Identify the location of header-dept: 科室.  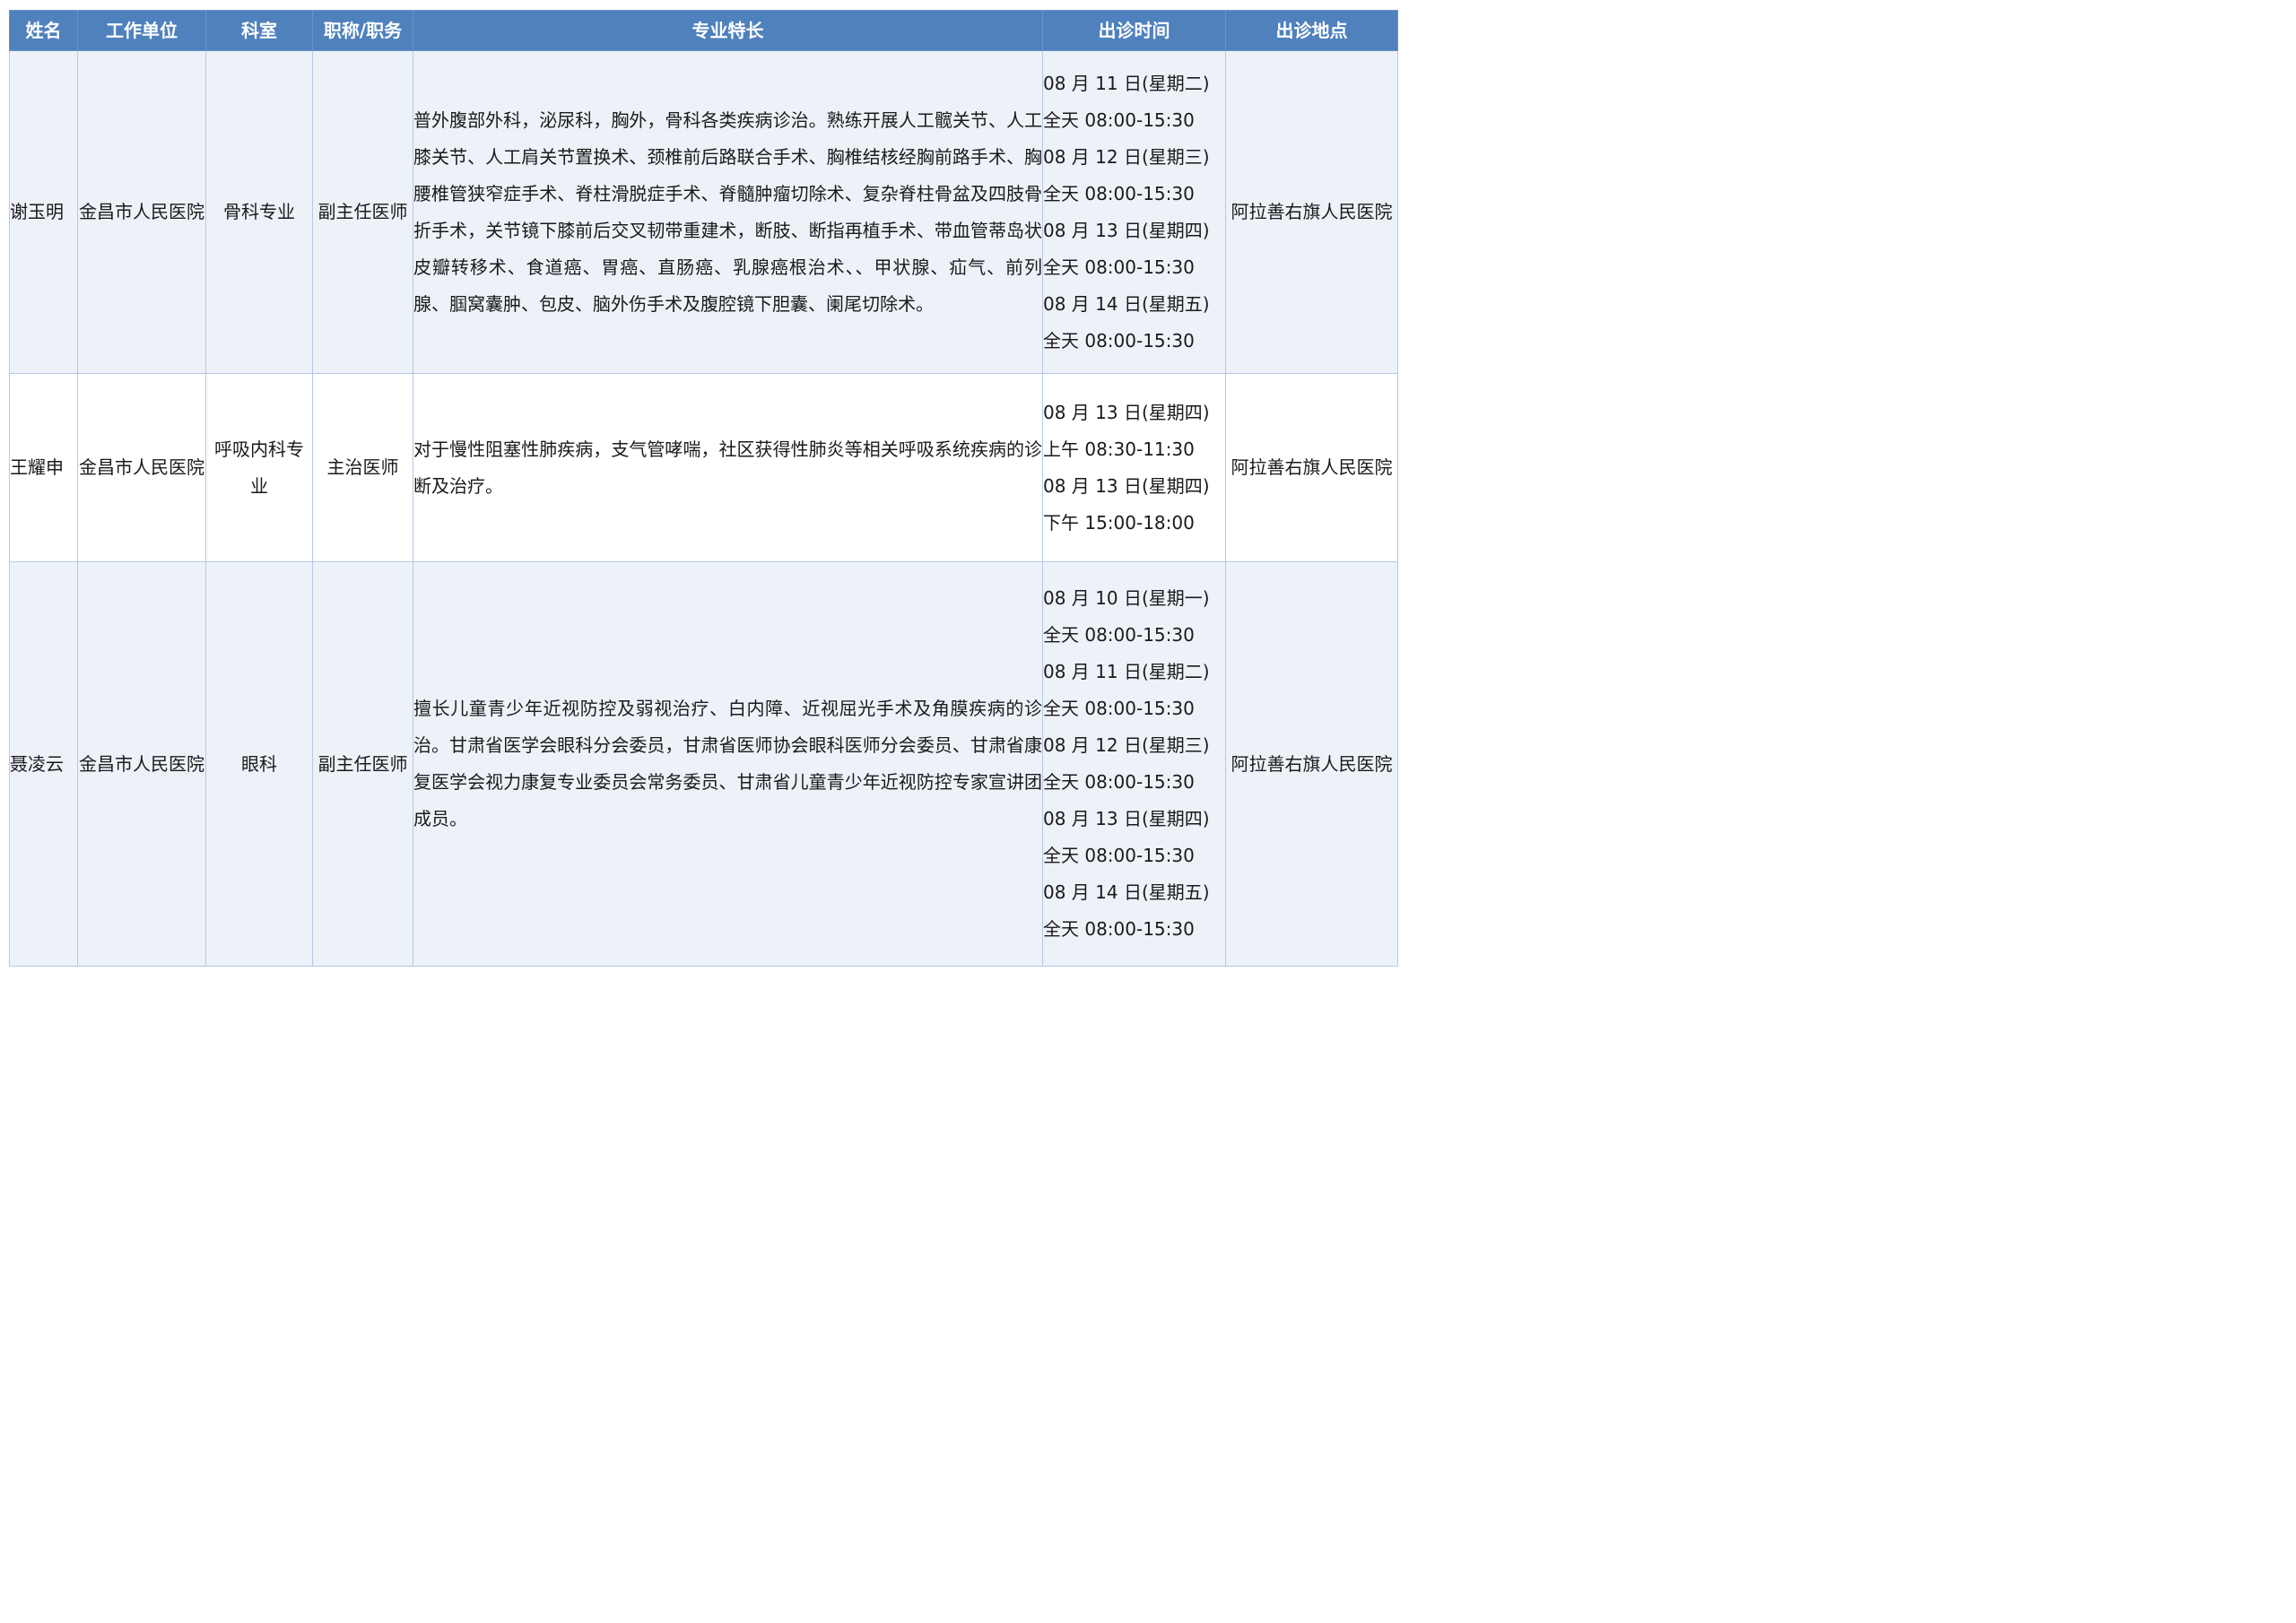
(259, 30).